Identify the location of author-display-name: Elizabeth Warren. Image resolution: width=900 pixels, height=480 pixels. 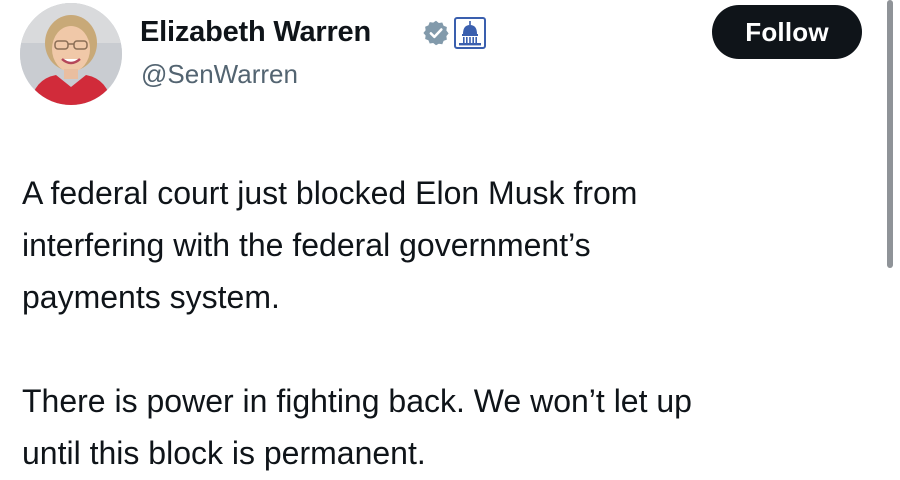
(255, 32).